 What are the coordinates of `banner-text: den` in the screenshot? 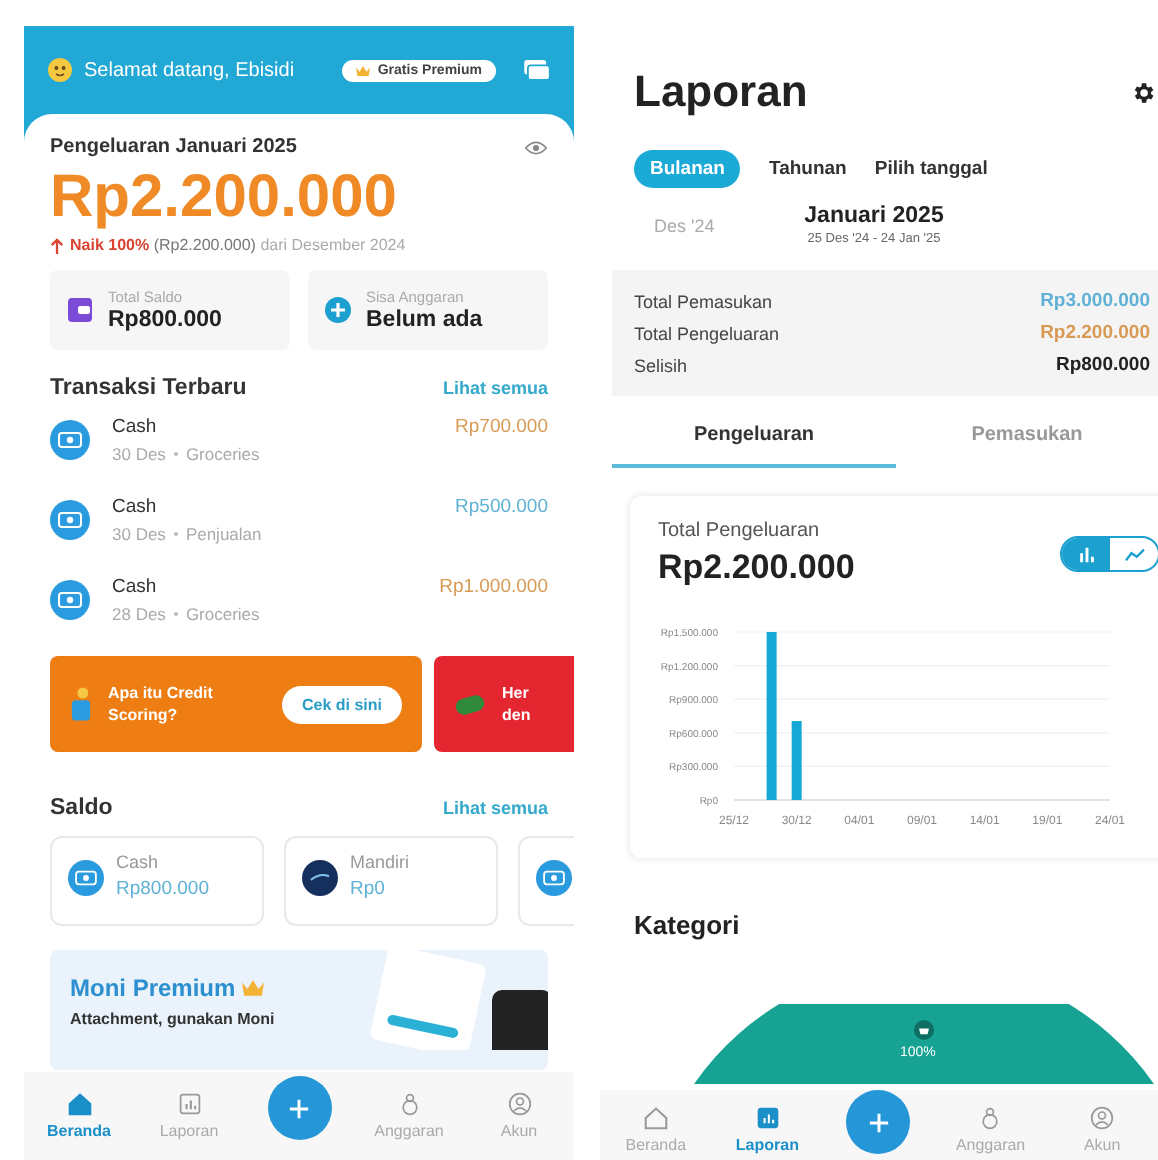 It's located at (516, 715).